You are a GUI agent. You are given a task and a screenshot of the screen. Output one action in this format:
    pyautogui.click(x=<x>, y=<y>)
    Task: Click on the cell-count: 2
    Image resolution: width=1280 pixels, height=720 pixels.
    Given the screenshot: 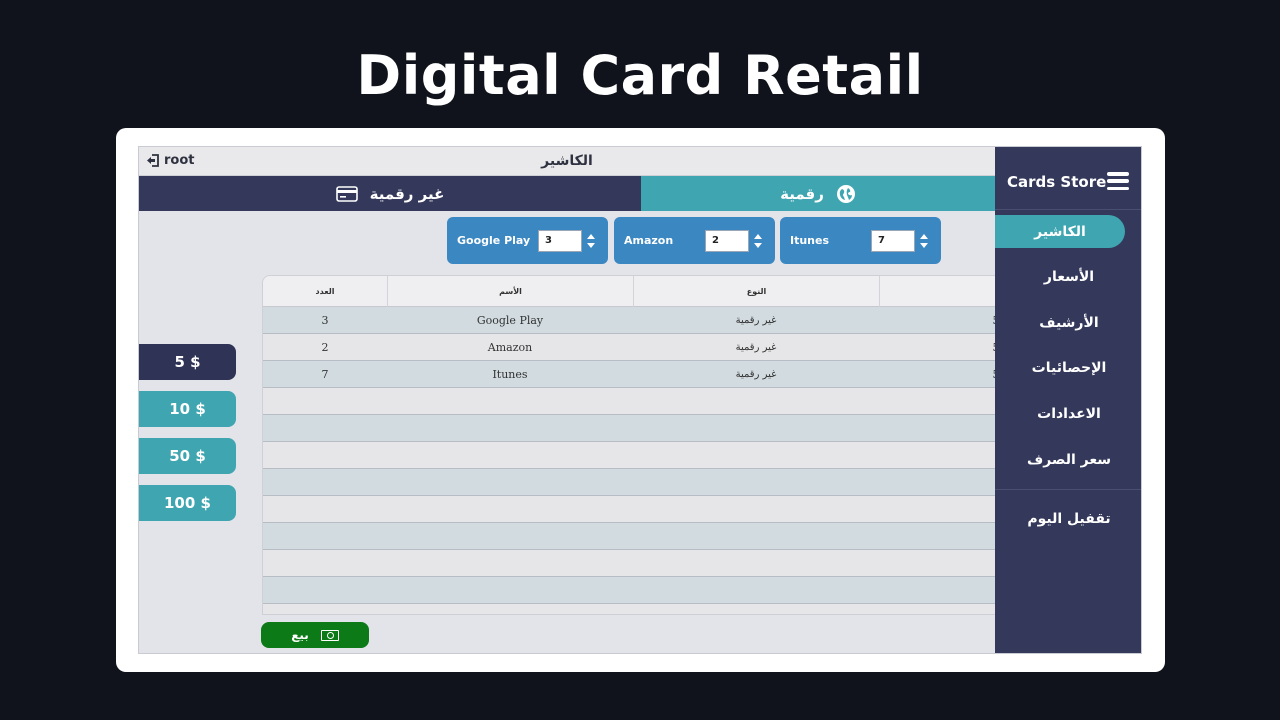 What is the action you would take?
    pyautogui.click(x=325, y=347)
    